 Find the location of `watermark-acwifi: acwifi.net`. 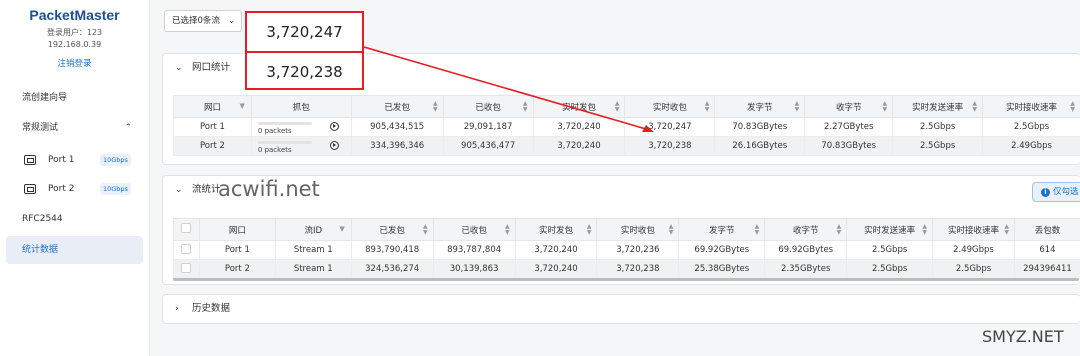

watermark-acwifi: acwifi.net is located at coordinates (269, 189).